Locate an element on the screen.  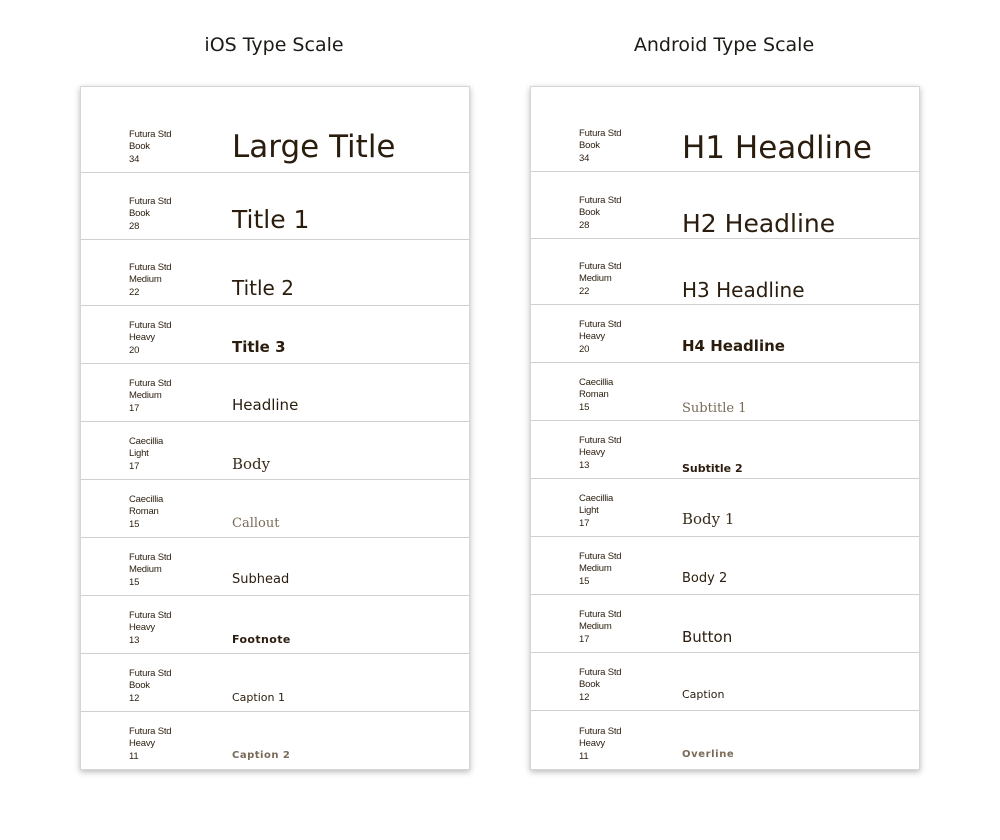
type-sample: Overline is located at coordinates (708, 754).